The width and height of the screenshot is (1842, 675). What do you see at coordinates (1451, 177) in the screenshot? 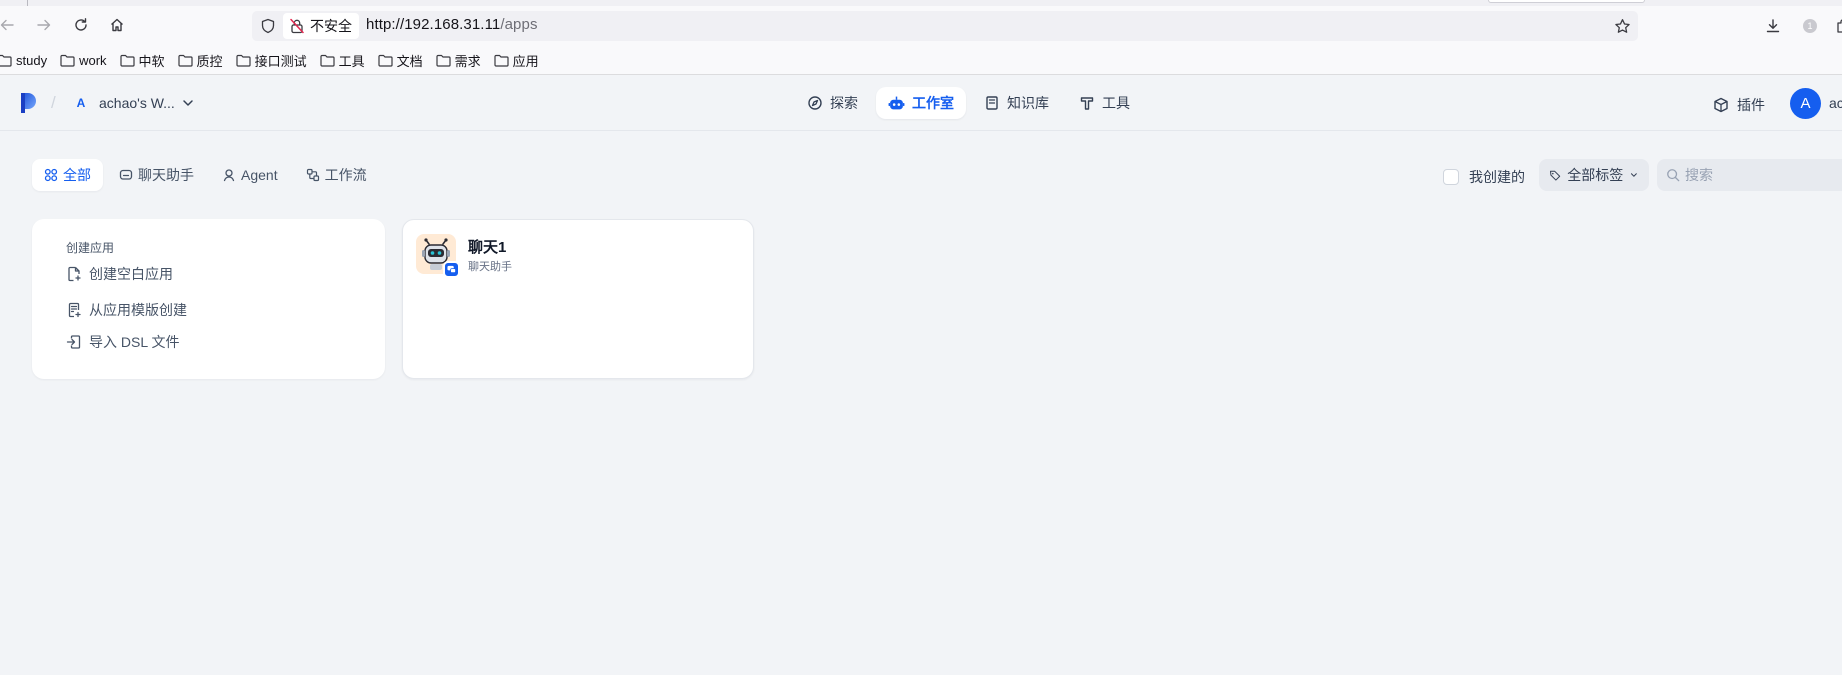
I see `created-by-me-checkbox` at bounding box center [1451, 177].